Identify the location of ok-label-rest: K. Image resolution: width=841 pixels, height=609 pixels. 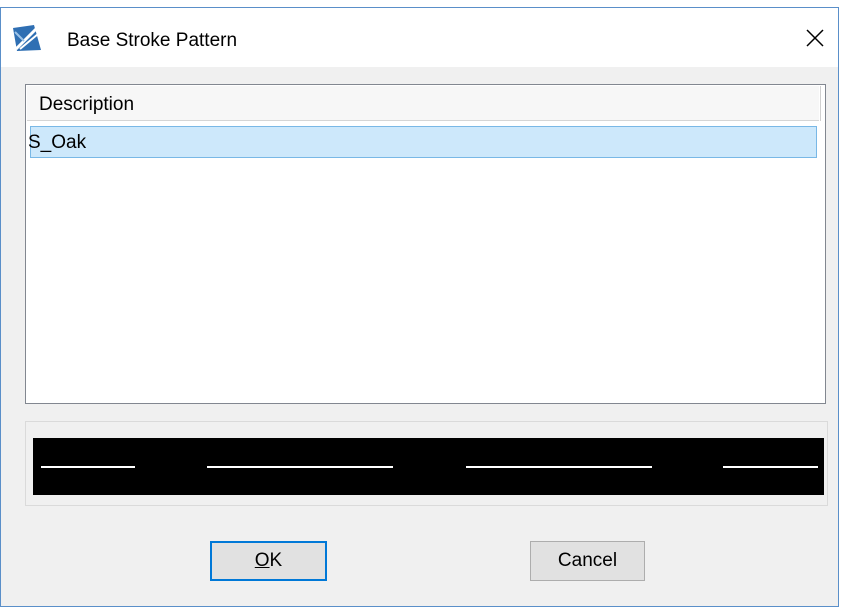
(276, 560).